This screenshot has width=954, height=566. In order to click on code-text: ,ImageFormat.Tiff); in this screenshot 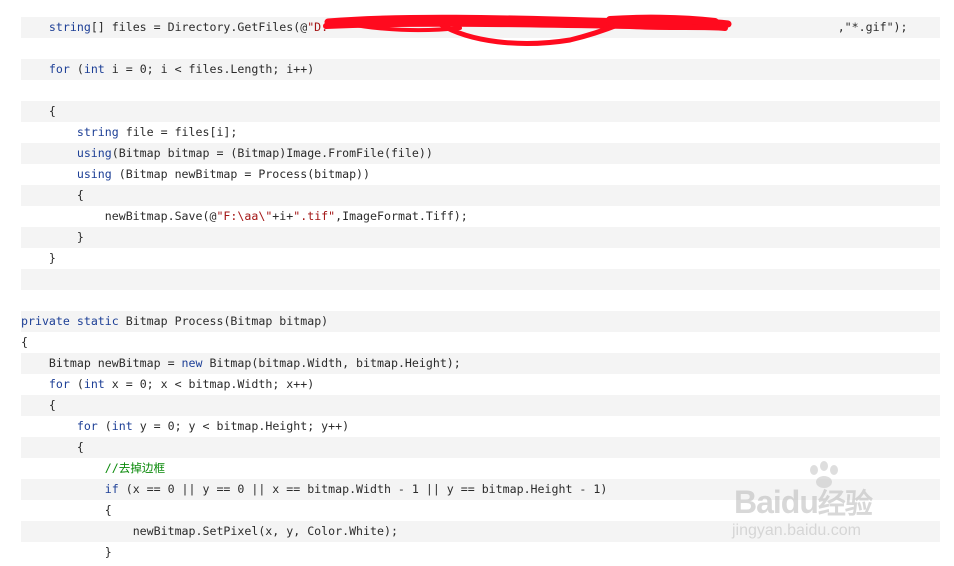, I will do `click(401, 216)`.